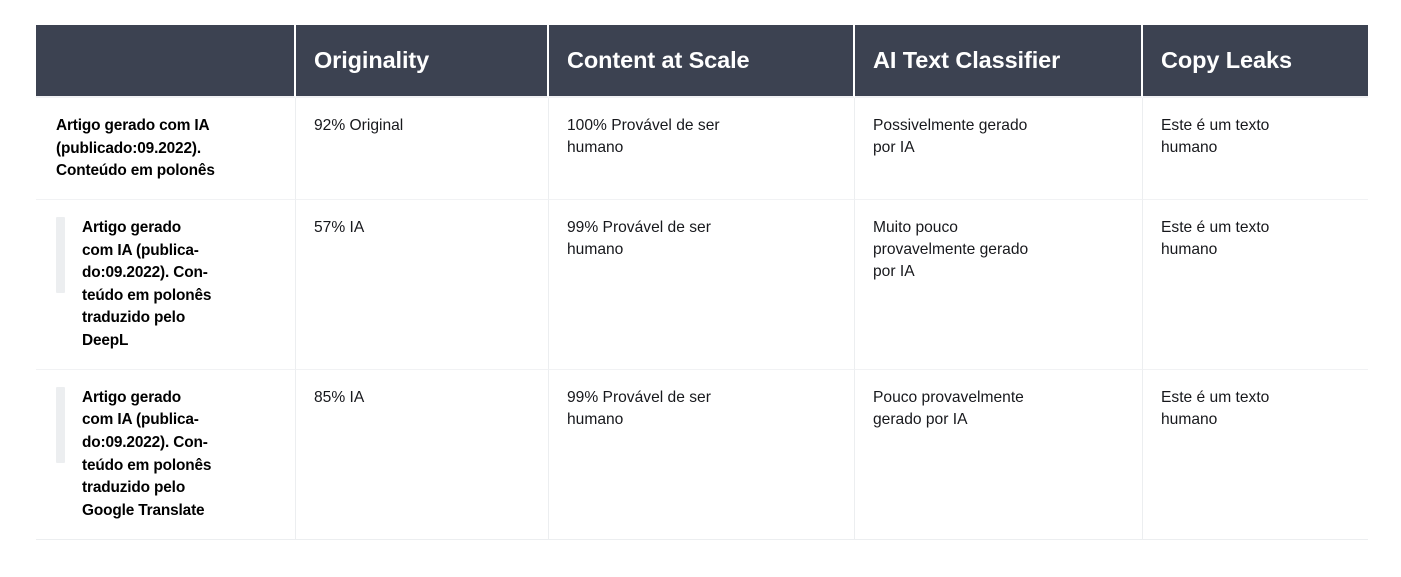  I want to click on cell-originality-text: 85% IA, so click(339, 397).